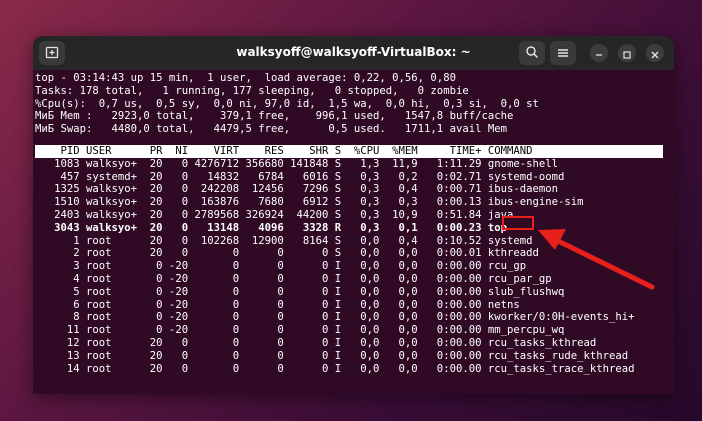 This screenshot has width=702, height=421. What do you see at coordinates (596, 259) in the screenshot?
I see `annotation-arrow-icon` at bounding box center [596, 259].